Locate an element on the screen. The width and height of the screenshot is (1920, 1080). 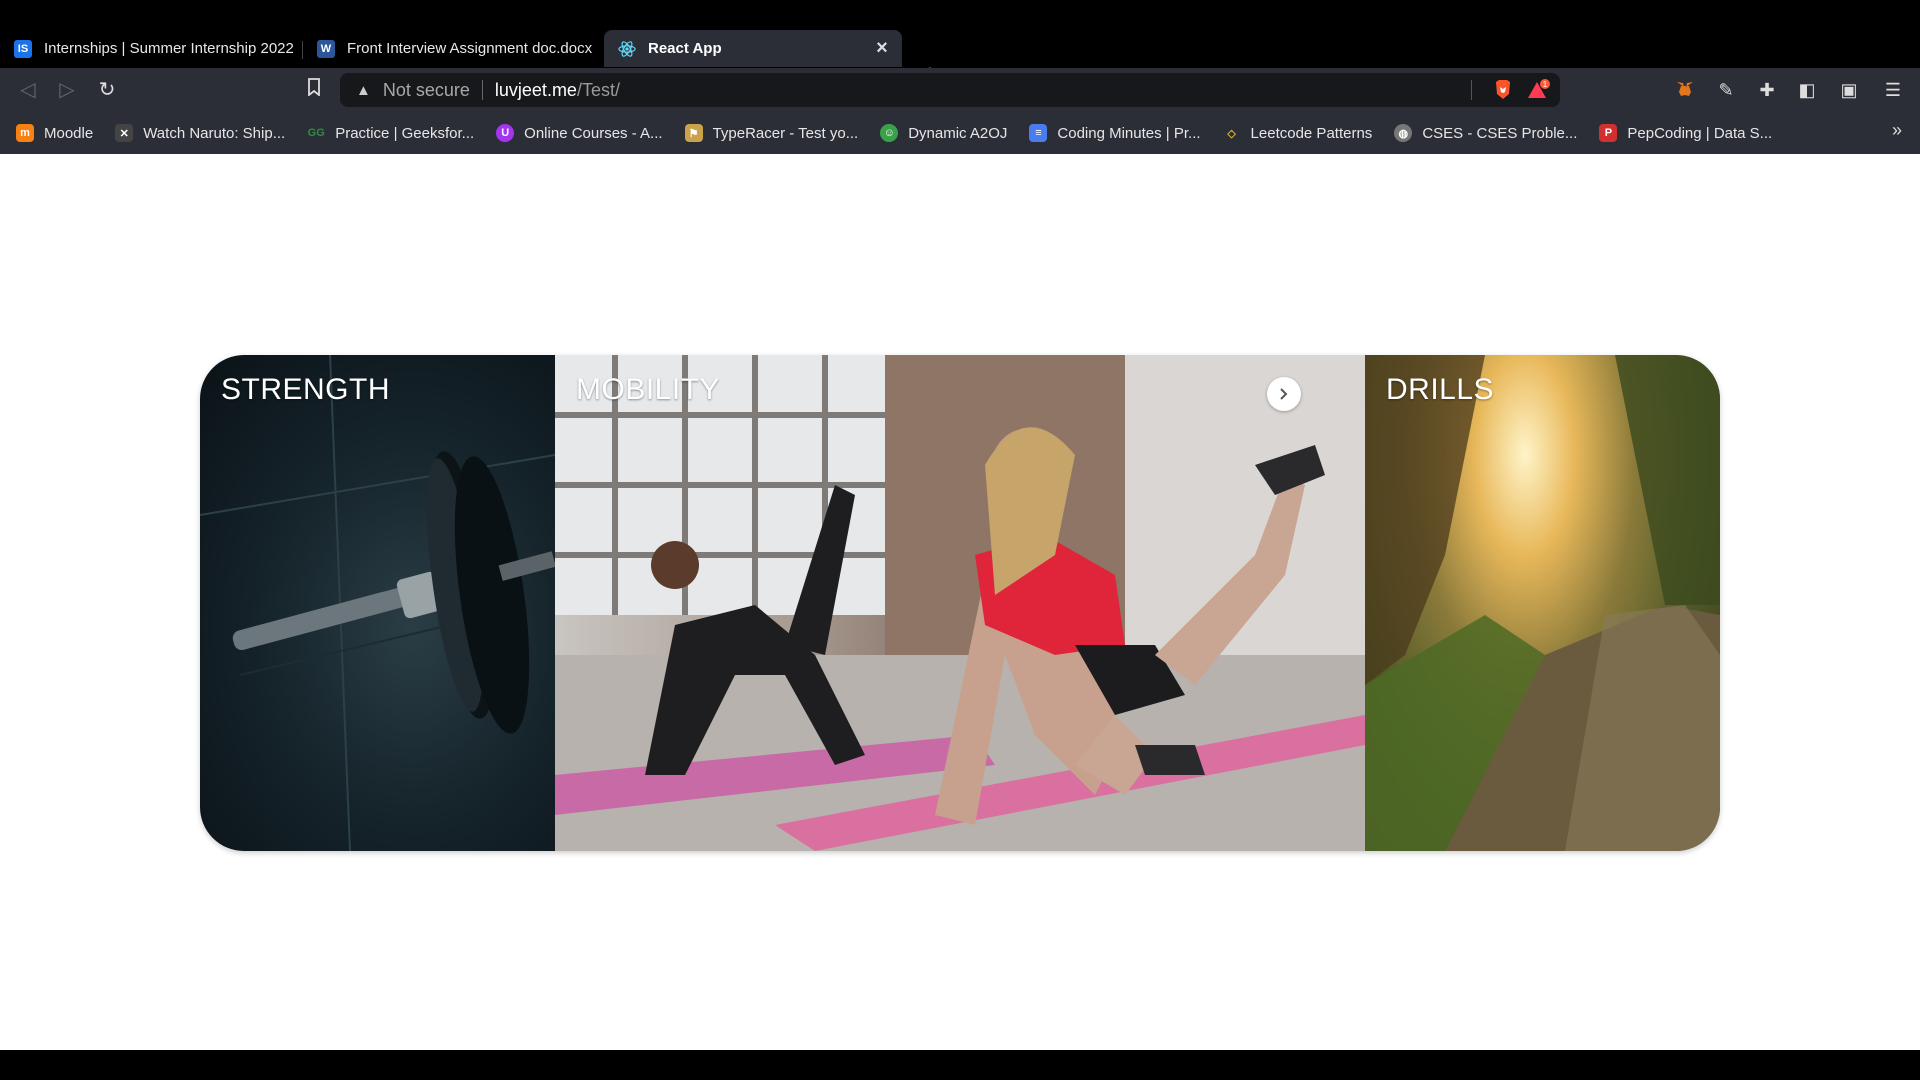
bookmark-item: ☺ Dynamic A2OJ is located at coordinates (943, 133).